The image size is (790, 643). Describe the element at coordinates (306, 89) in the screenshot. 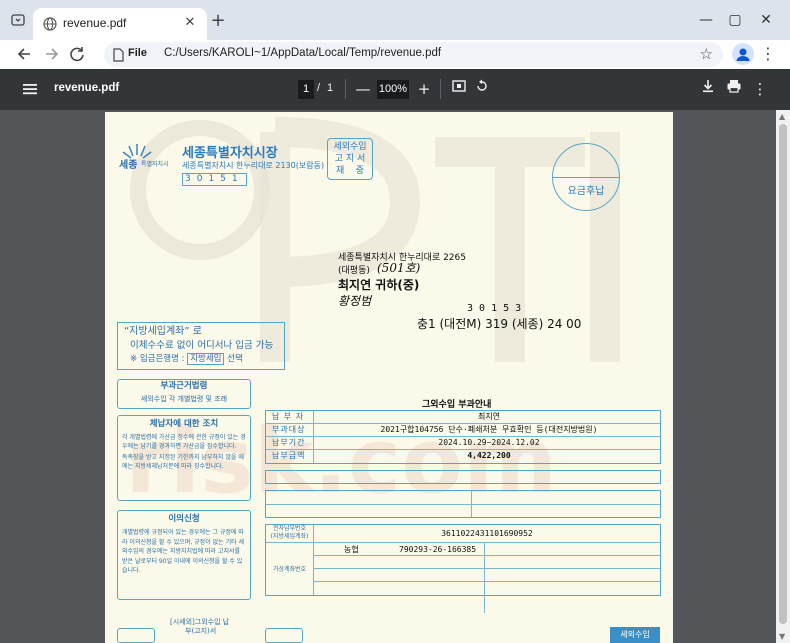

I see `page-number-input: 1` at that location.